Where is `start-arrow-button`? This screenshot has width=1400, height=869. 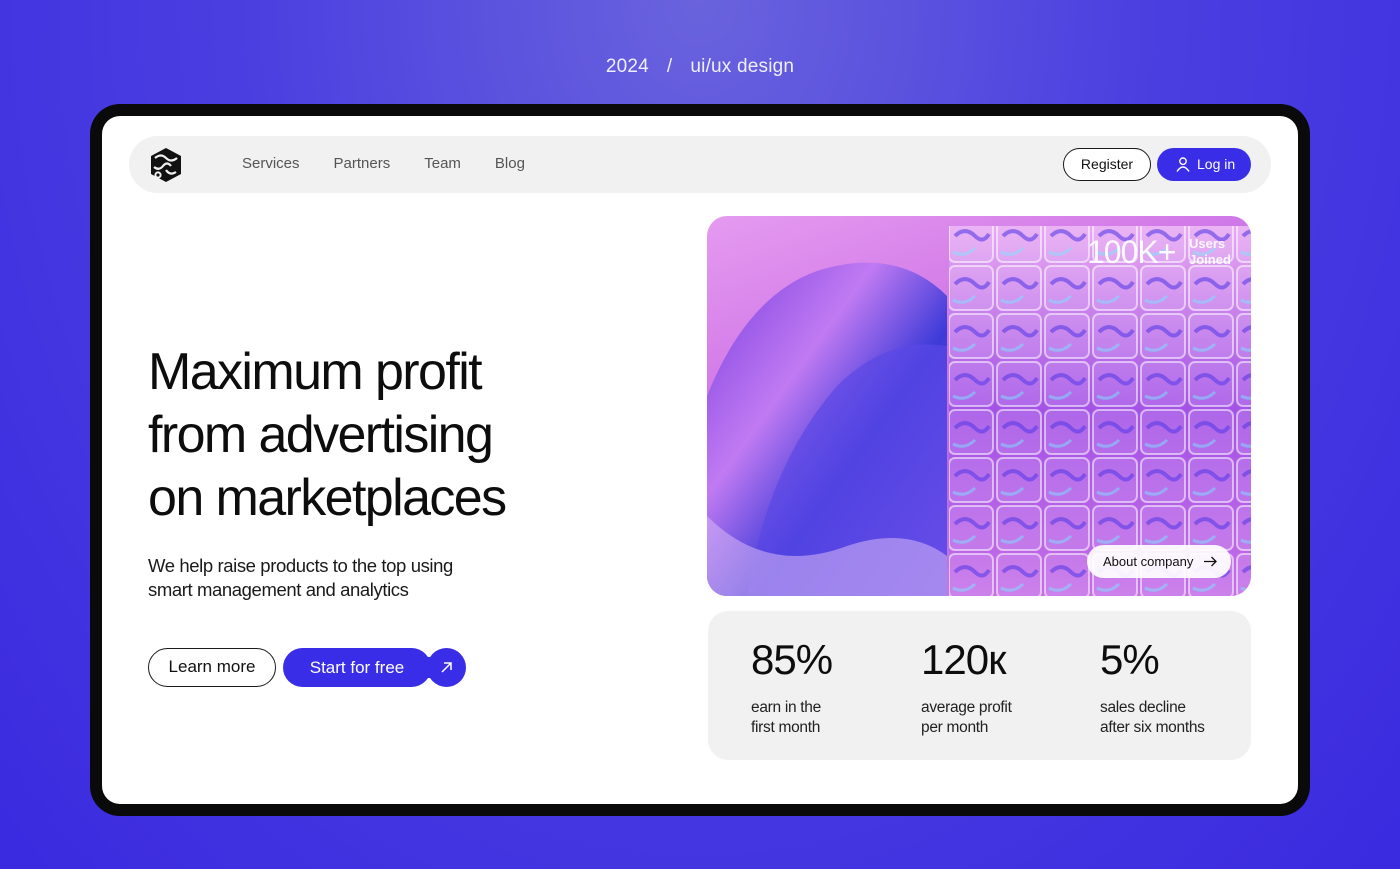
start-arrow-button is located at coordinates (446, 667).